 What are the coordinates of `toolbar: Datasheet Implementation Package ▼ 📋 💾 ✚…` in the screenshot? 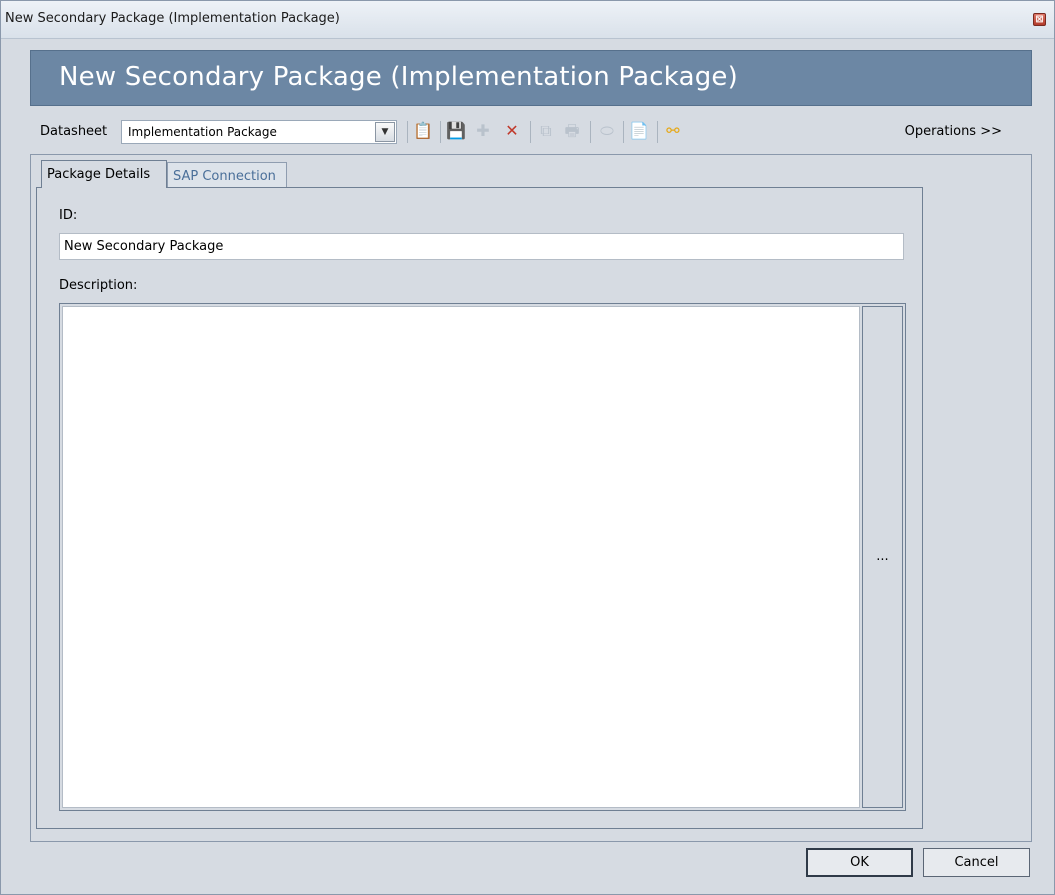 It's located at (531, 133).